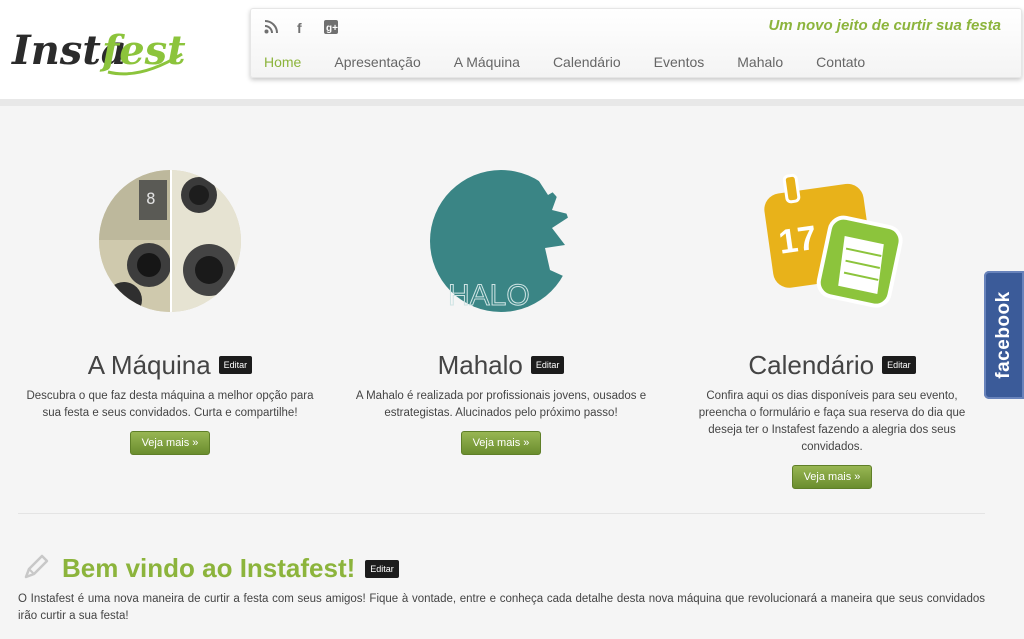 This screenshot has height=639, width=1024. Describe the element at coordinates (760, 62) in the screenshot. I see `nav-mahalo: Mahalo` at that location.